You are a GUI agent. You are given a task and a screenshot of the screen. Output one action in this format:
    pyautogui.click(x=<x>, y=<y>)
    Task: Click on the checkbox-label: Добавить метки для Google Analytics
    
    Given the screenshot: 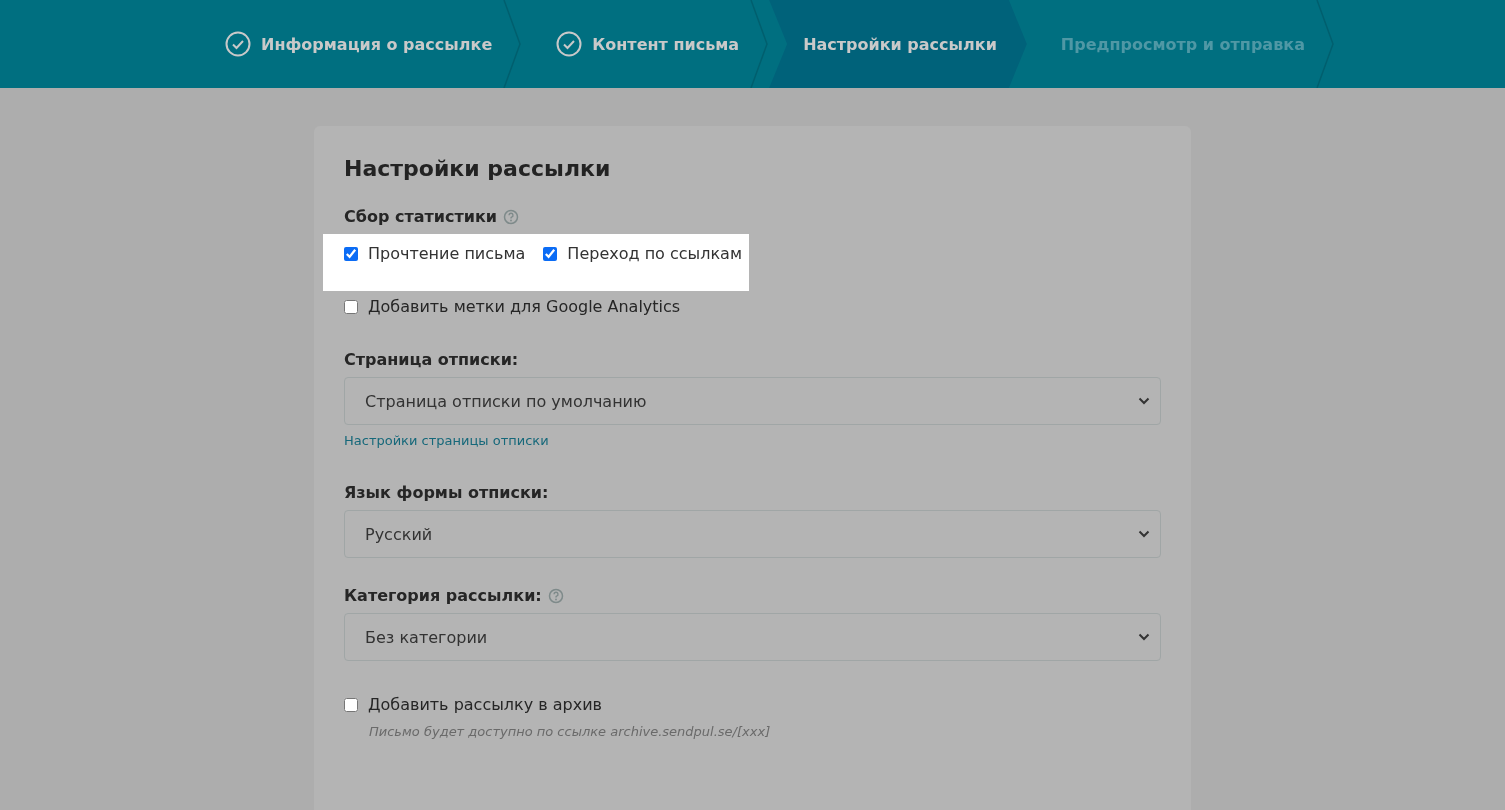 What is the action you would take?
    pyautogui.click(x=524, y=306)
    